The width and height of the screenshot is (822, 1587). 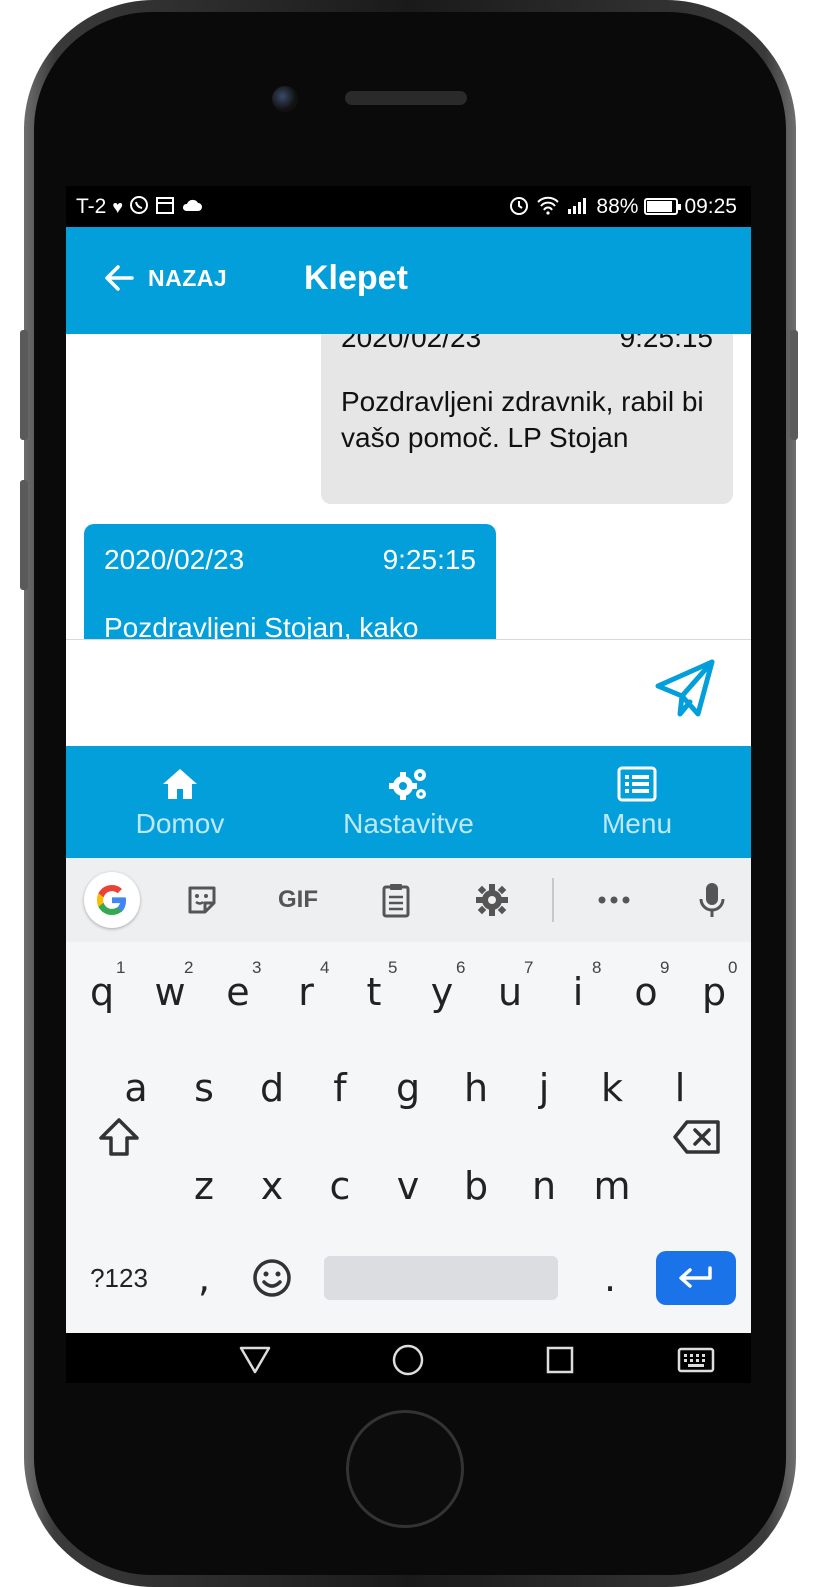 I want to click on mic-icon, so click(x=712, y=900).